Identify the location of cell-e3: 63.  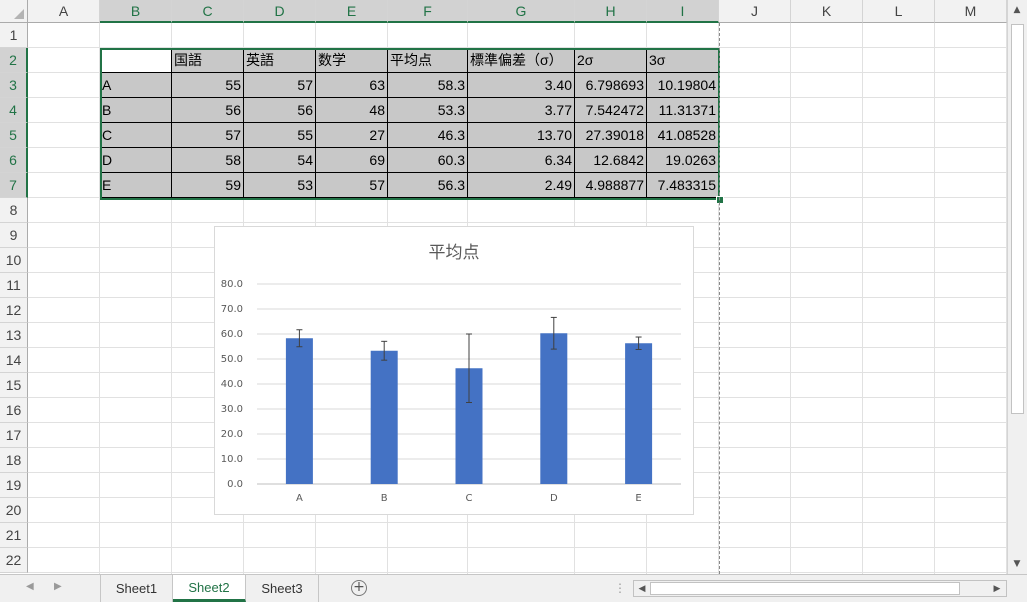
(352, 85).